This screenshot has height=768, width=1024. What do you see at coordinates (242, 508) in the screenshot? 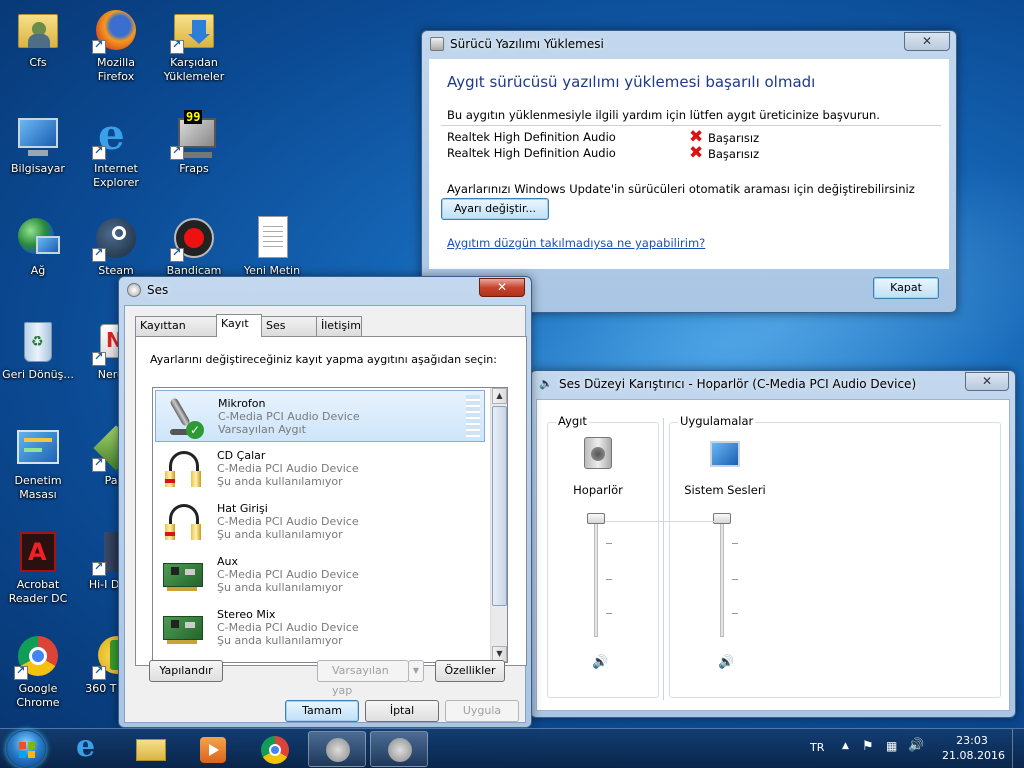
I see `device-name: Hat Girişi` at bounding box center [242, 508].